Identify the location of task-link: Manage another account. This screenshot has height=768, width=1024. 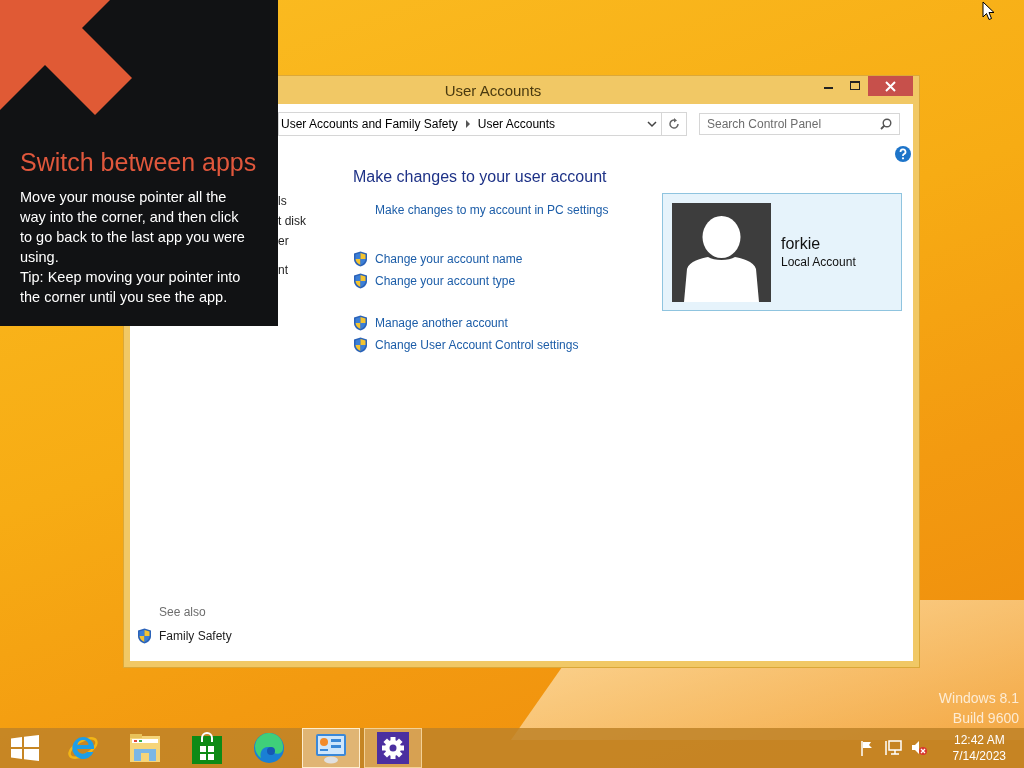
(441, 323).